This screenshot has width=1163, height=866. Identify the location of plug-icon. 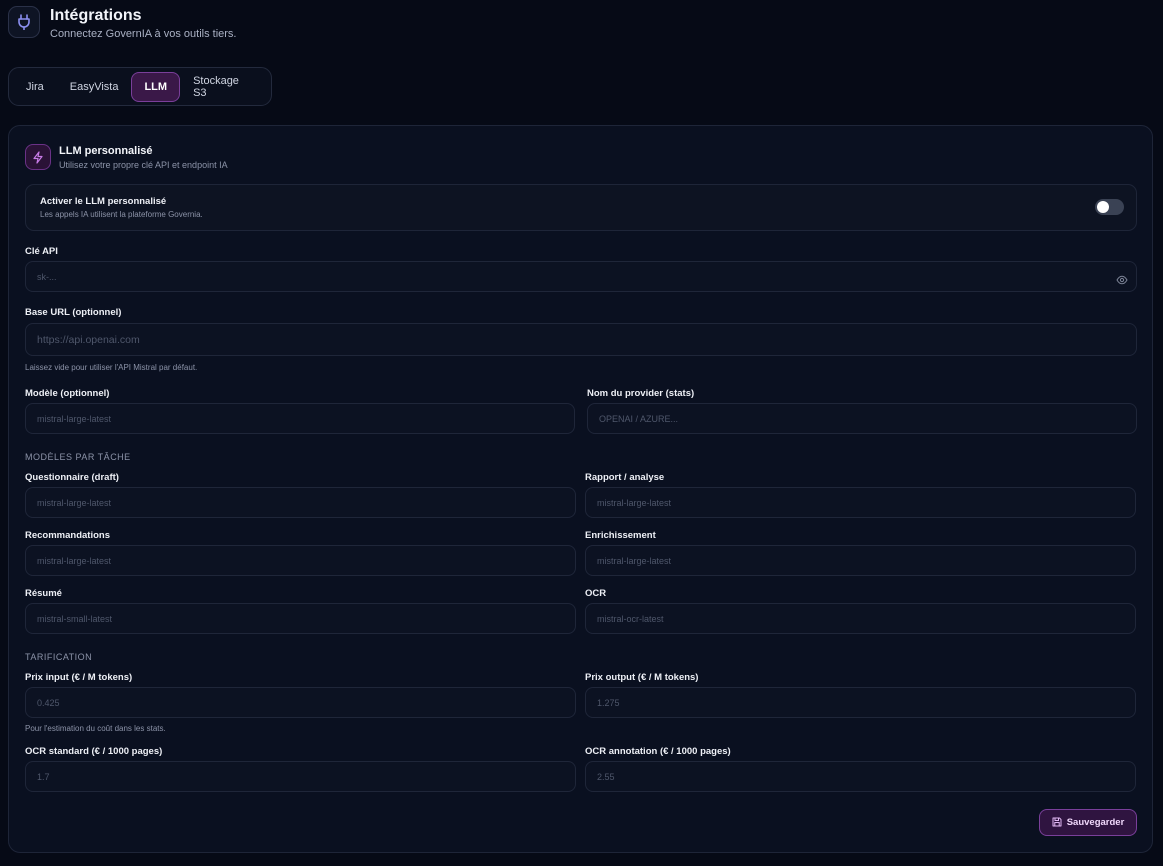
(24, 22).